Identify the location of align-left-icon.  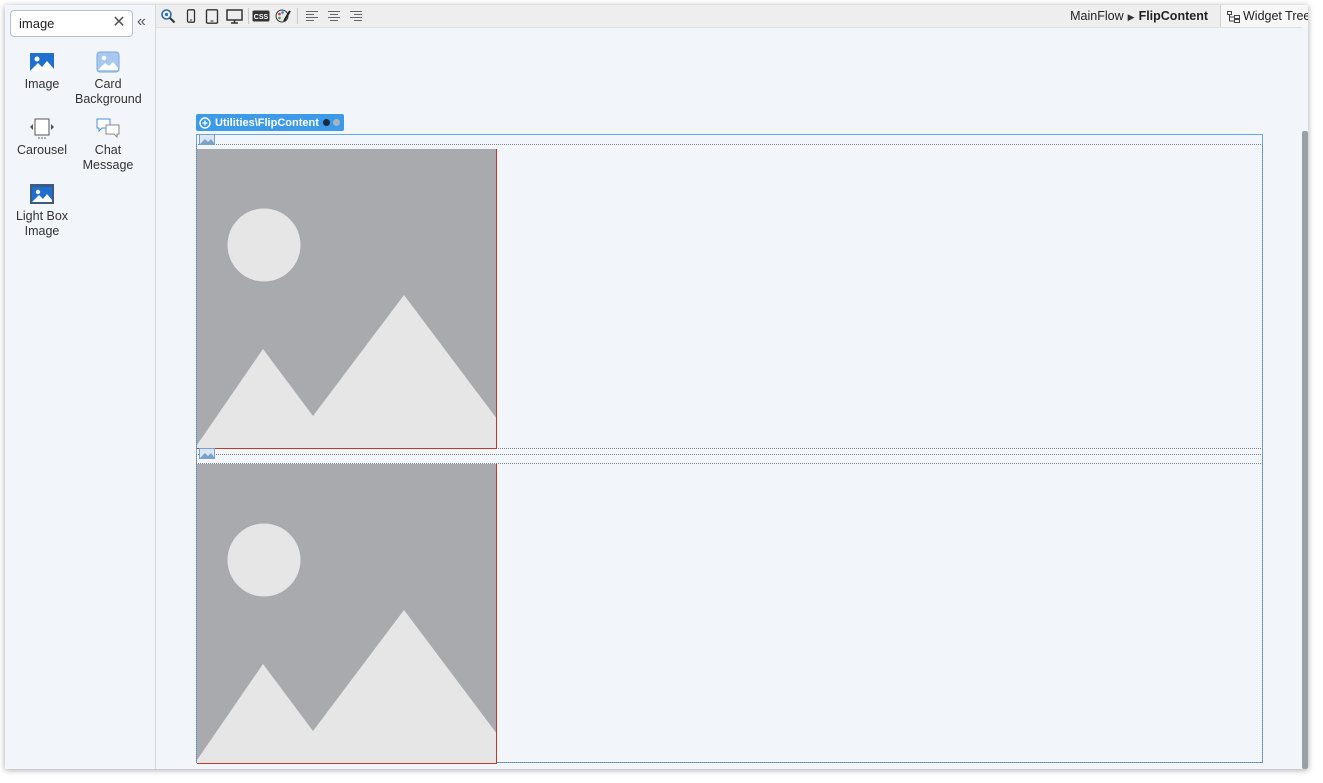
(312, 16).